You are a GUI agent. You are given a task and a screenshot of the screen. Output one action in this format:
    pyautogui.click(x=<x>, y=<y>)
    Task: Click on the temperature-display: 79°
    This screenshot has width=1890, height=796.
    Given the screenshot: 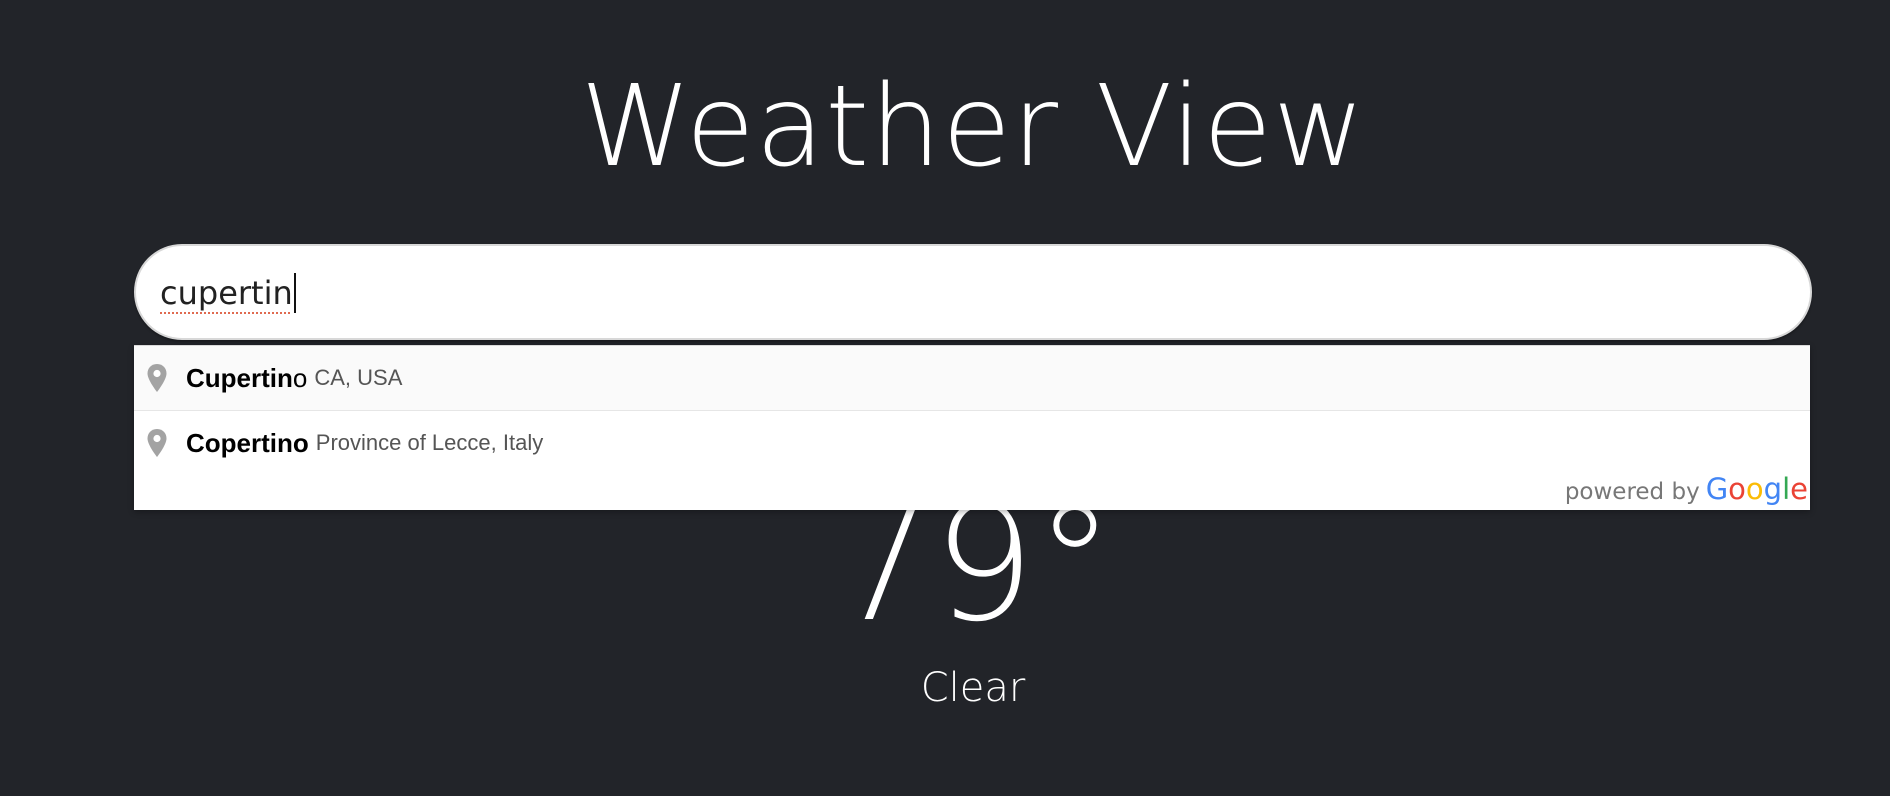 What is the action you would take?
    pyautogui.click(x=973, y=563)
    